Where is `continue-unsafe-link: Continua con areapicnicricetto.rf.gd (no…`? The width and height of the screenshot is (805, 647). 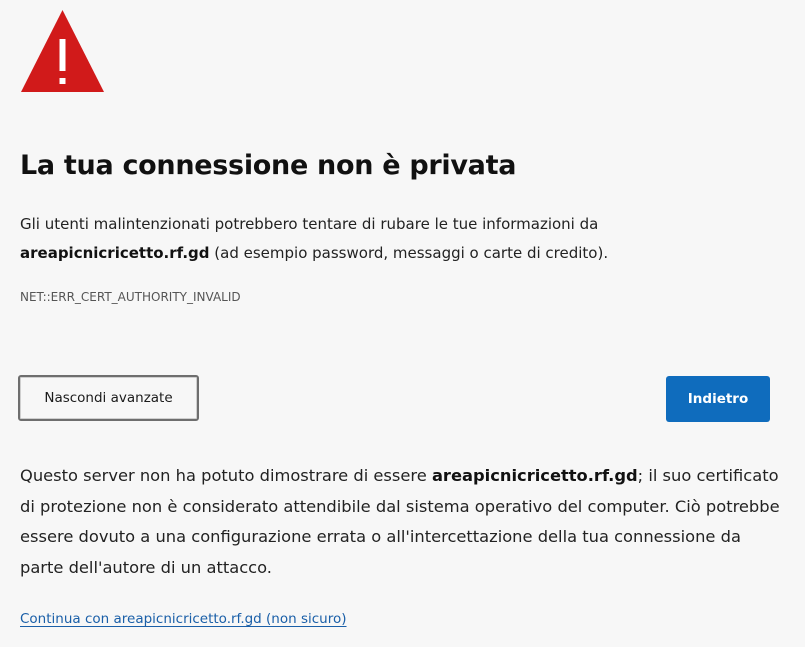
continue-unsafe-link: Continua con areapicnicricetto.rf.gd (no… is located at coordinates (183, 619).